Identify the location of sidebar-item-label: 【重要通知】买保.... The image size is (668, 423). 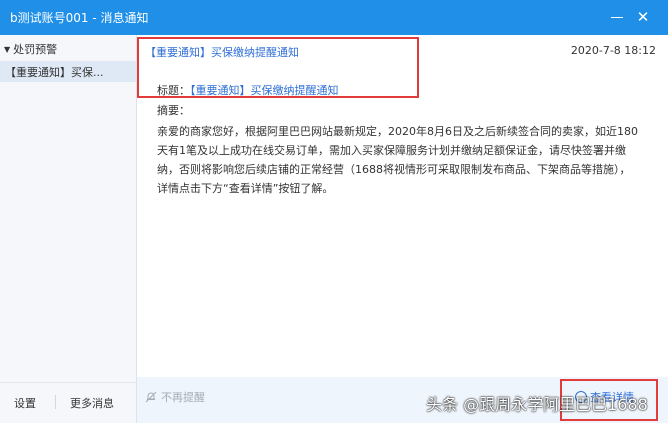
(54, 72).